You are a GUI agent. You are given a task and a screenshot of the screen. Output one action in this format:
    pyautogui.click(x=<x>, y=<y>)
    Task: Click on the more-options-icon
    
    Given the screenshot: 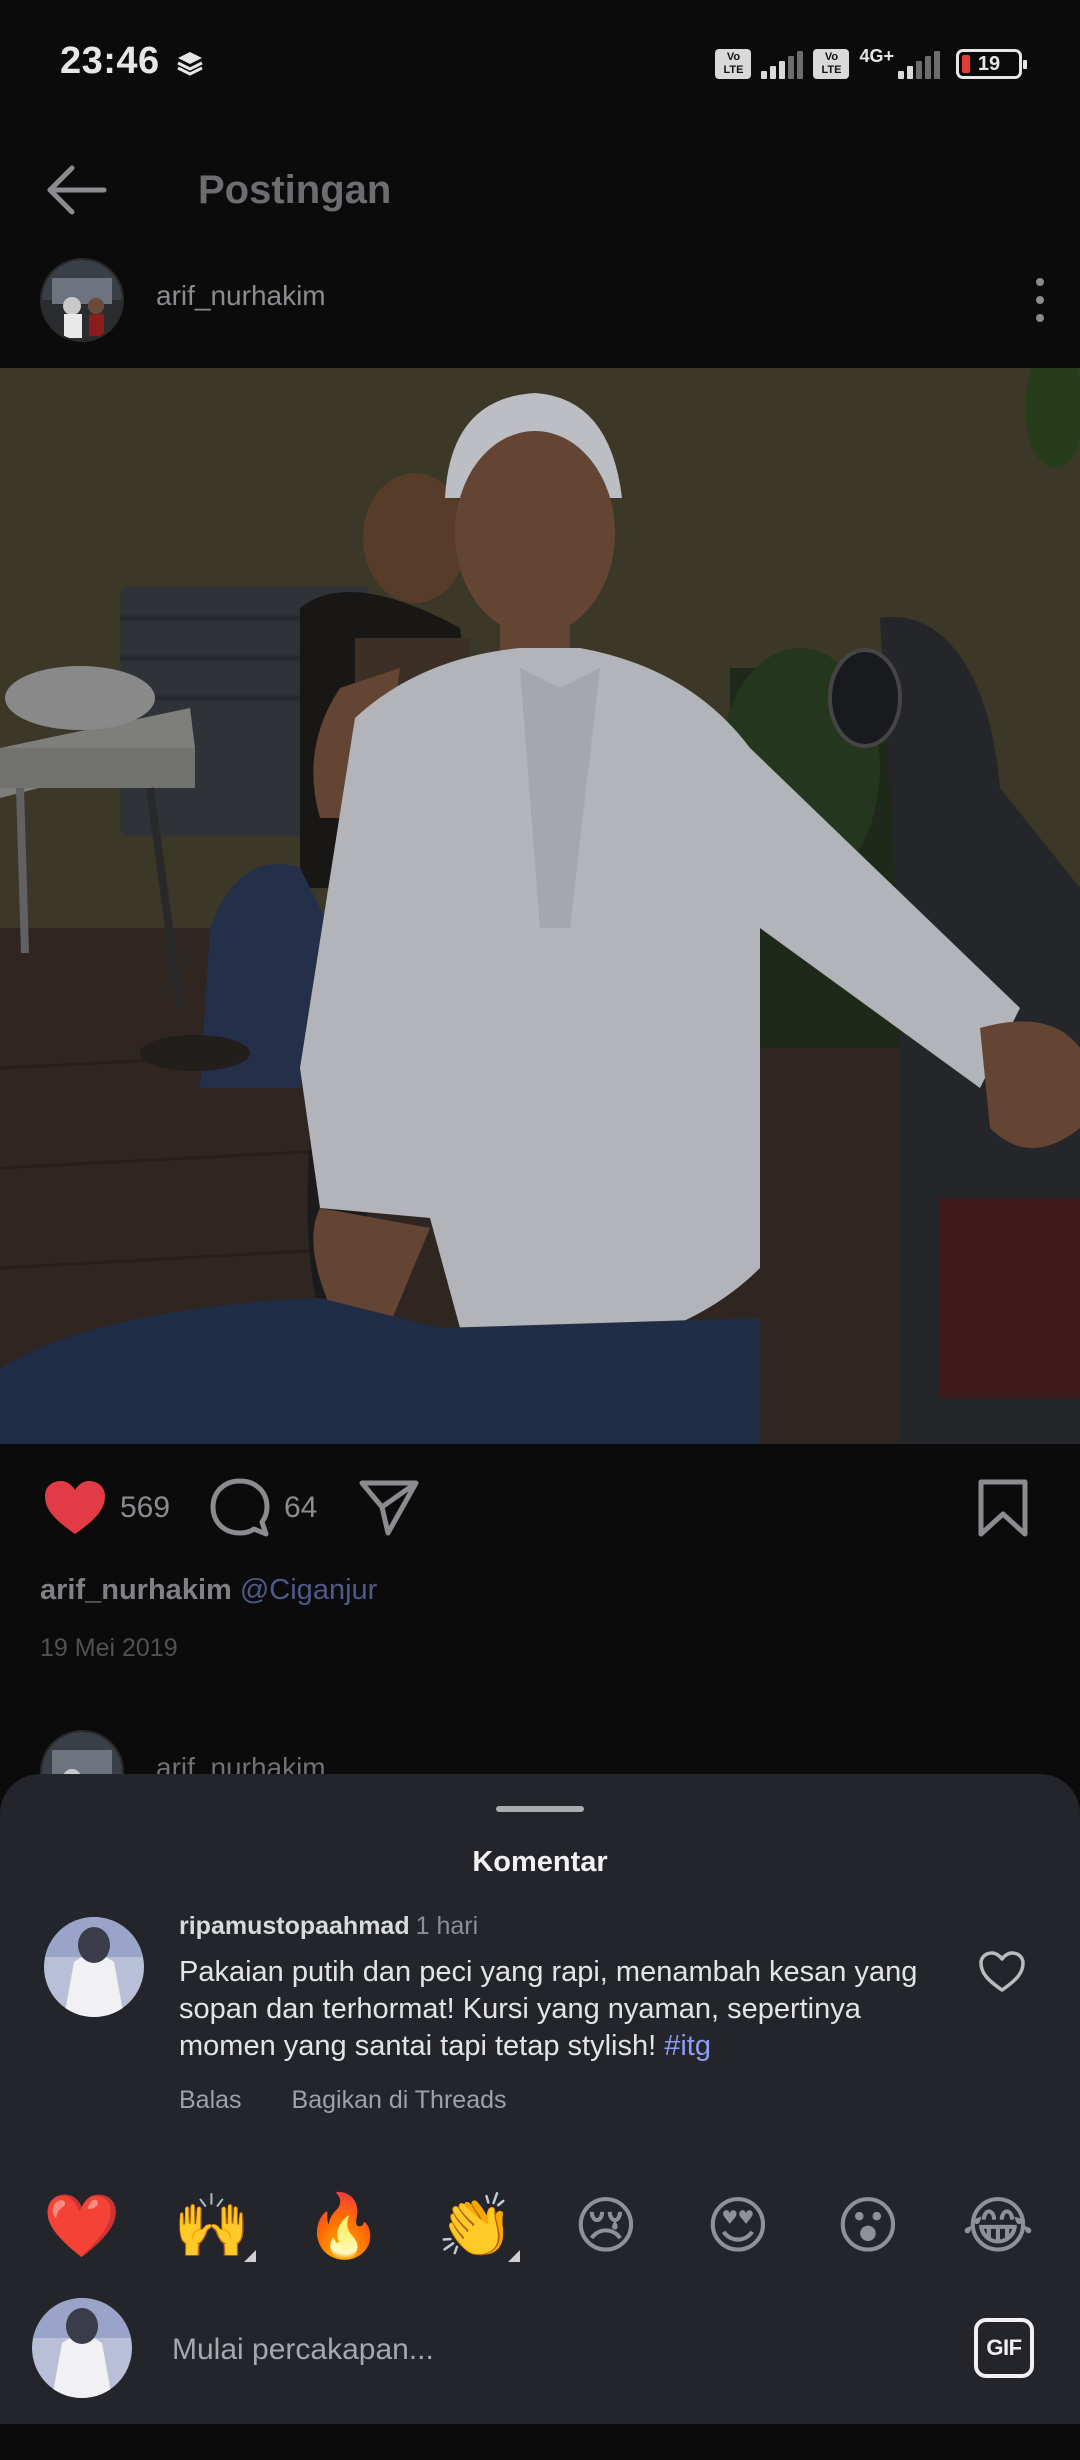 What is the action you would take?
    pyautogui.click(x=1040, y=300)
    